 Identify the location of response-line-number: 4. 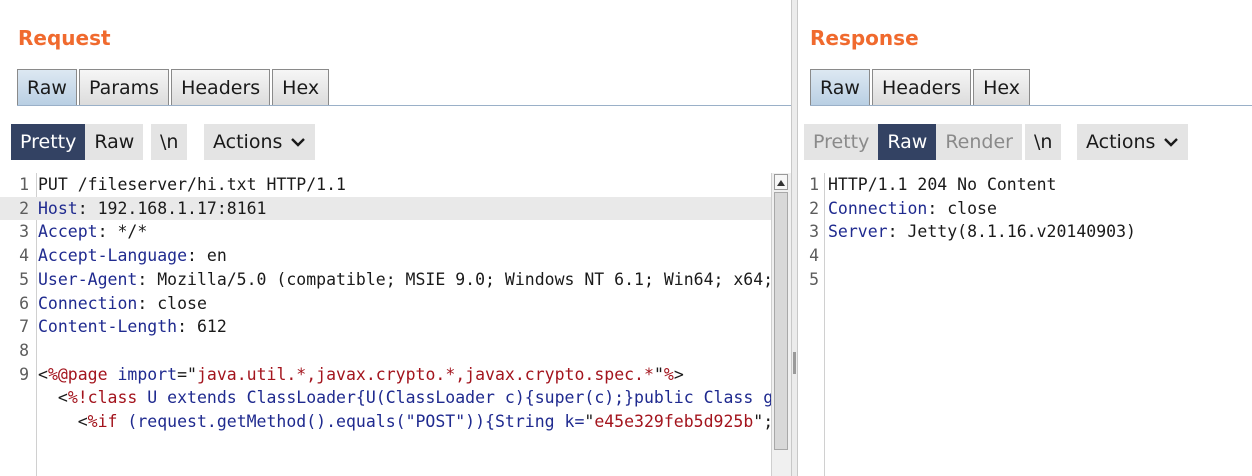
(814, 256).